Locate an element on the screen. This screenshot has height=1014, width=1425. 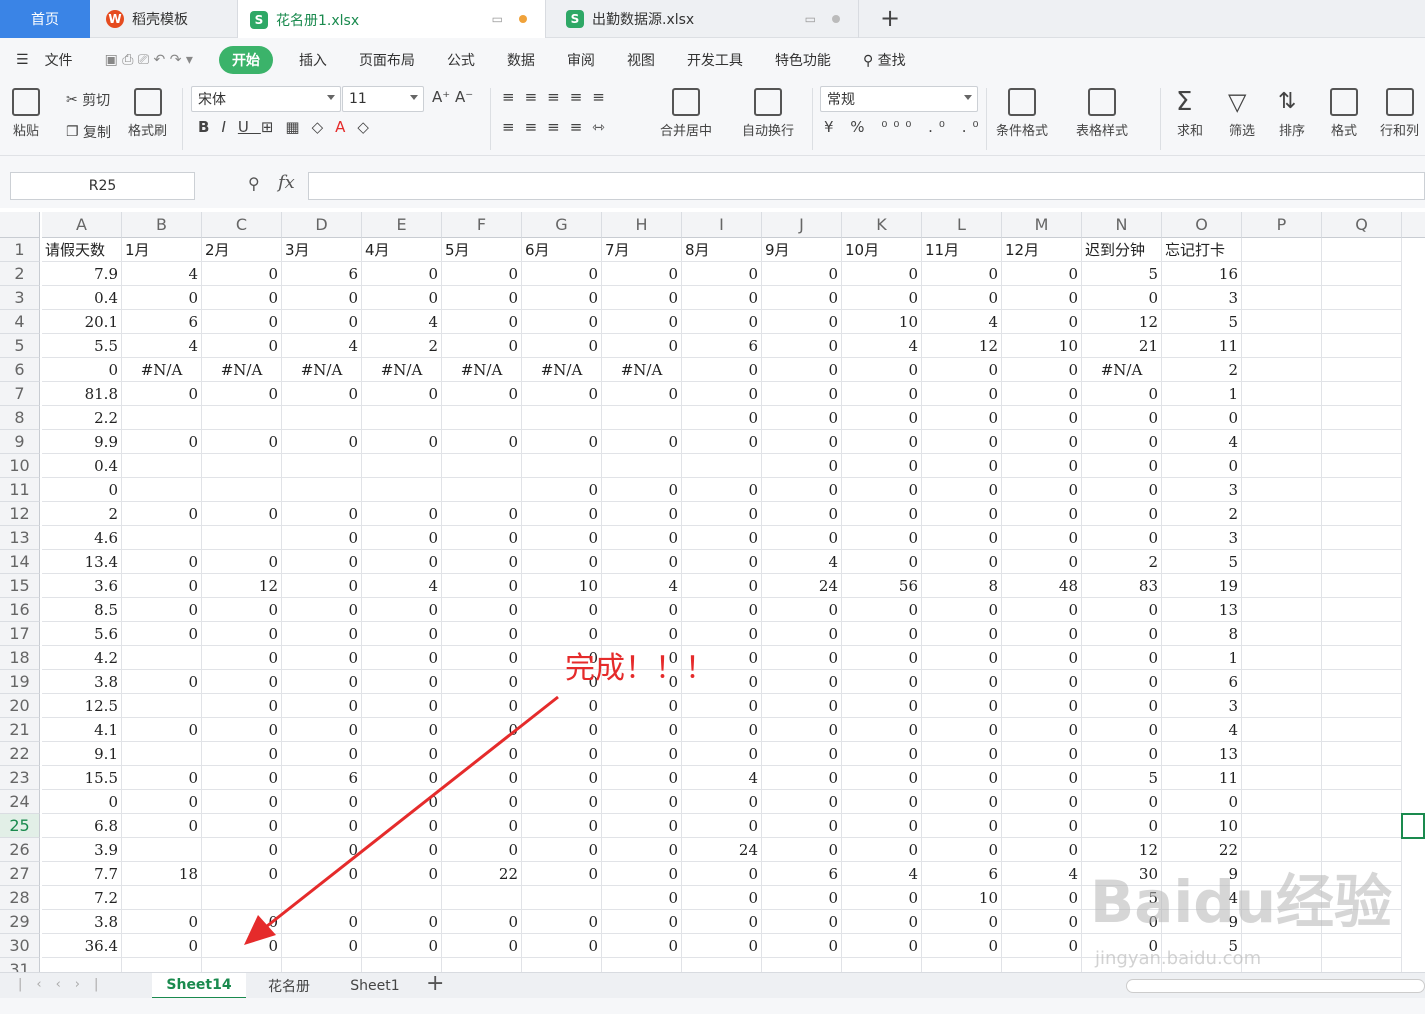
tab-file1-label: 花名册1.xlsx is located at coordinates (318, 20).